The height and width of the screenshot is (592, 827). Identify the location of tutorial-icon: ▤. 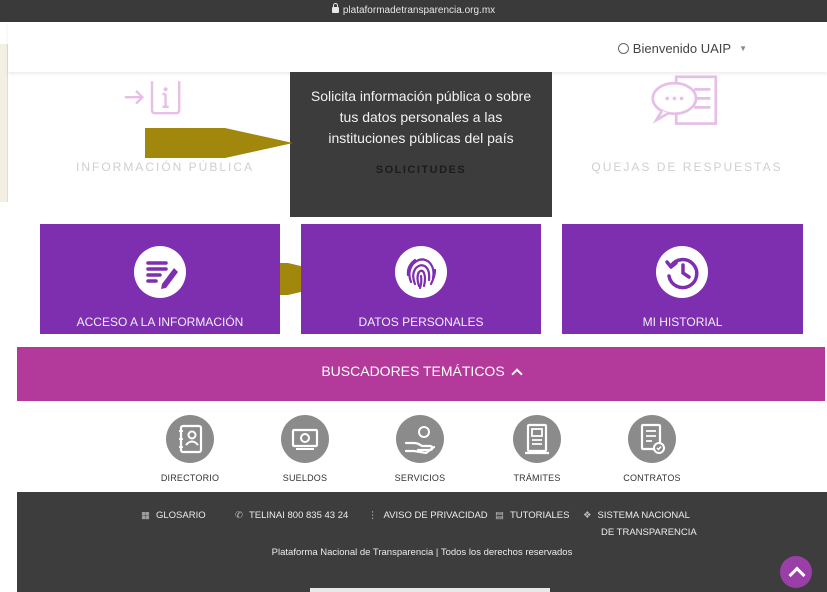
(499, 515).